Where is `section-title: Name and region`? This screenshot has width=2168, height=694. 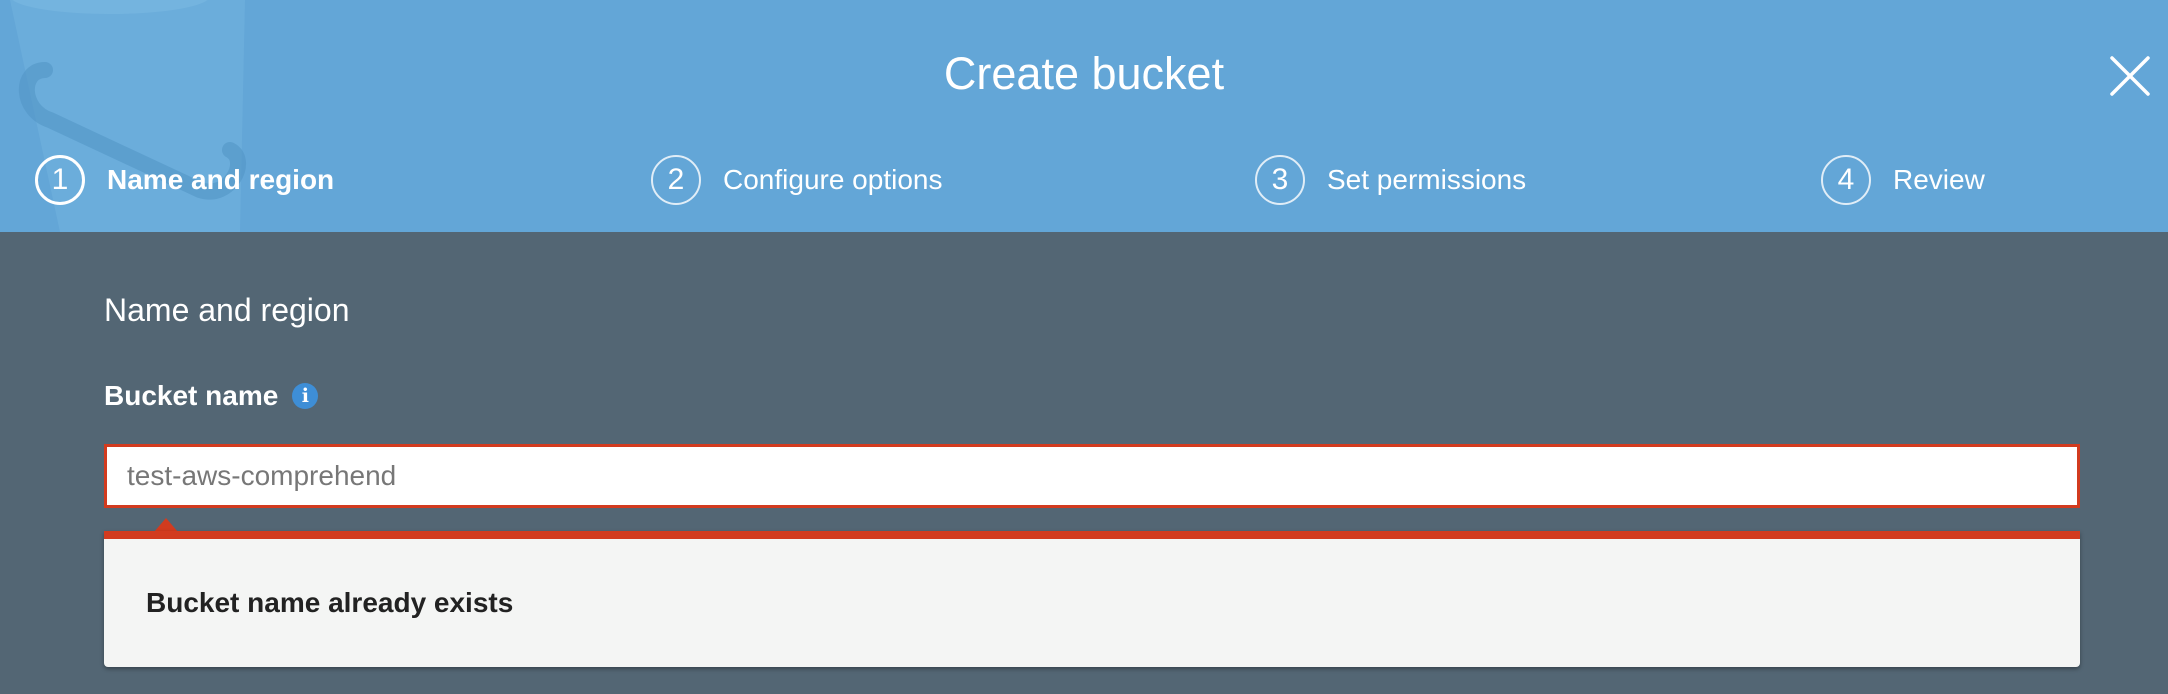 section-title: Name and region is located at coordinates (227, 310).